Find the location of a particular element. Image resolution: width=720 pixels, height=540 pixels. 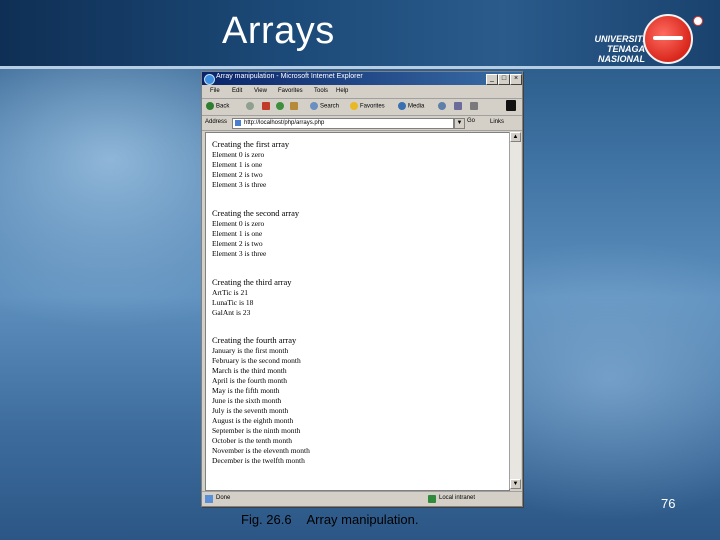

section-heading: Creating the first array is located at coordinates (251, 144).